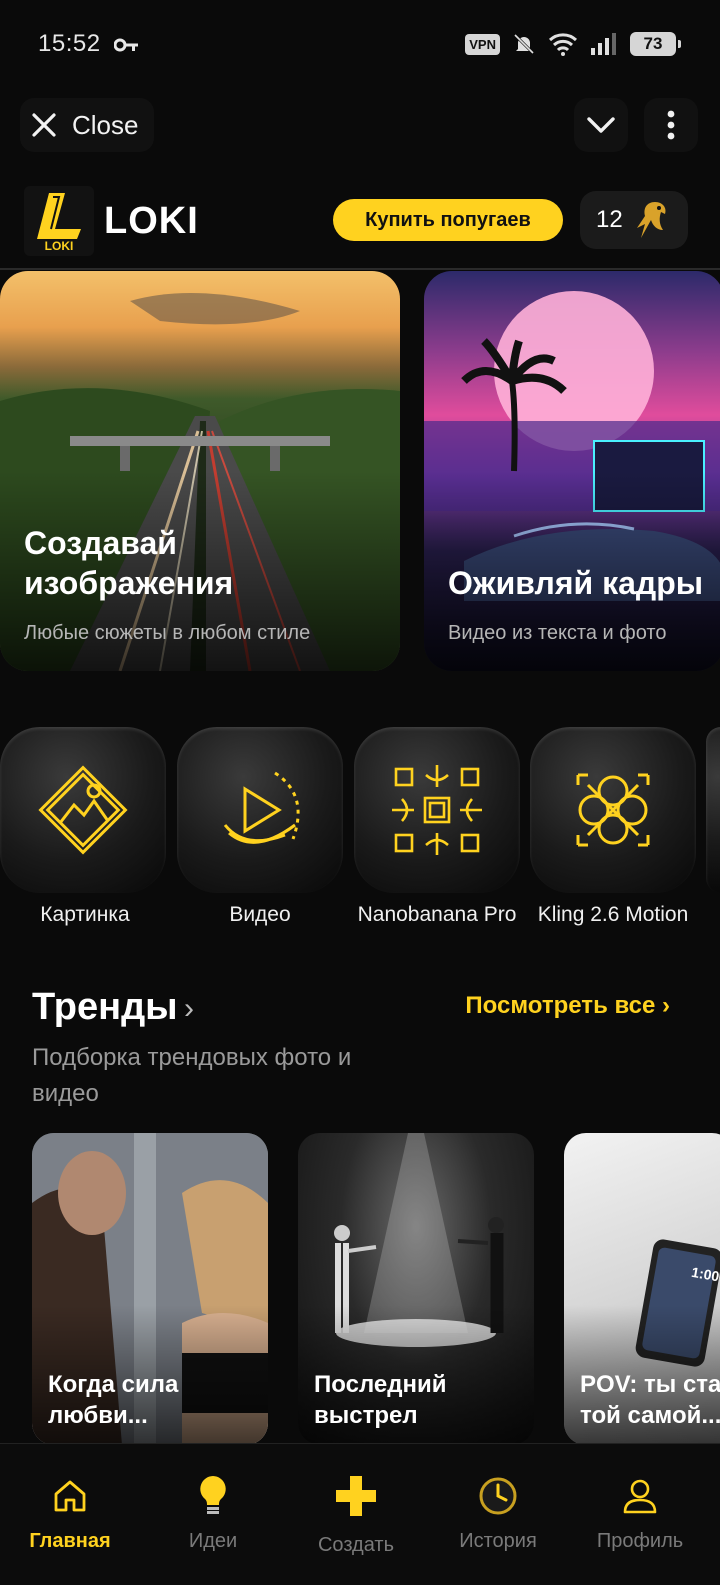  I want to click on nav-label: Профиль, so click(640, 1541).